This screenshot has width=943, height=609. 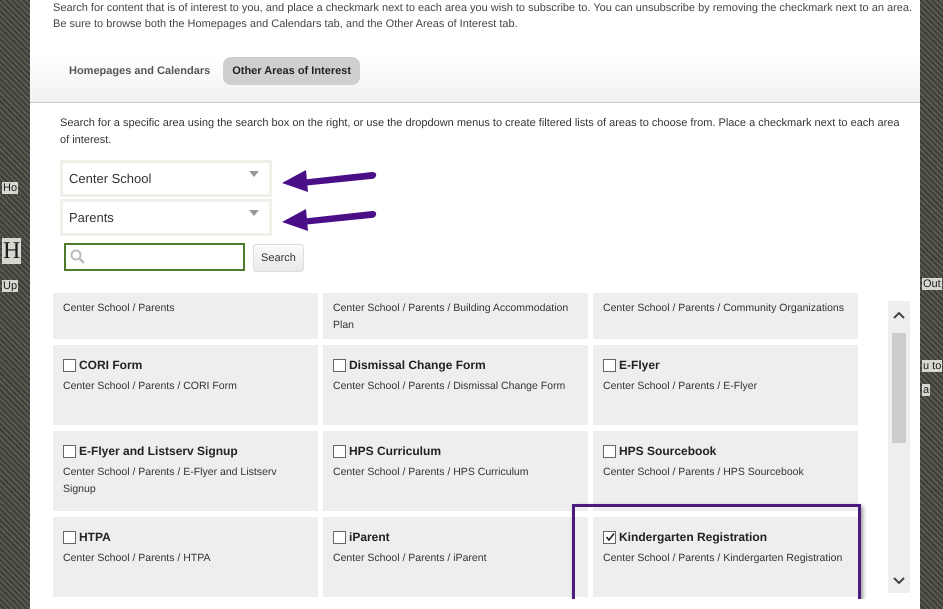 What do you see at coordinates (369, 537) in the screenshot?
I see `area-title: iParent` at bounding box center [369, 537].